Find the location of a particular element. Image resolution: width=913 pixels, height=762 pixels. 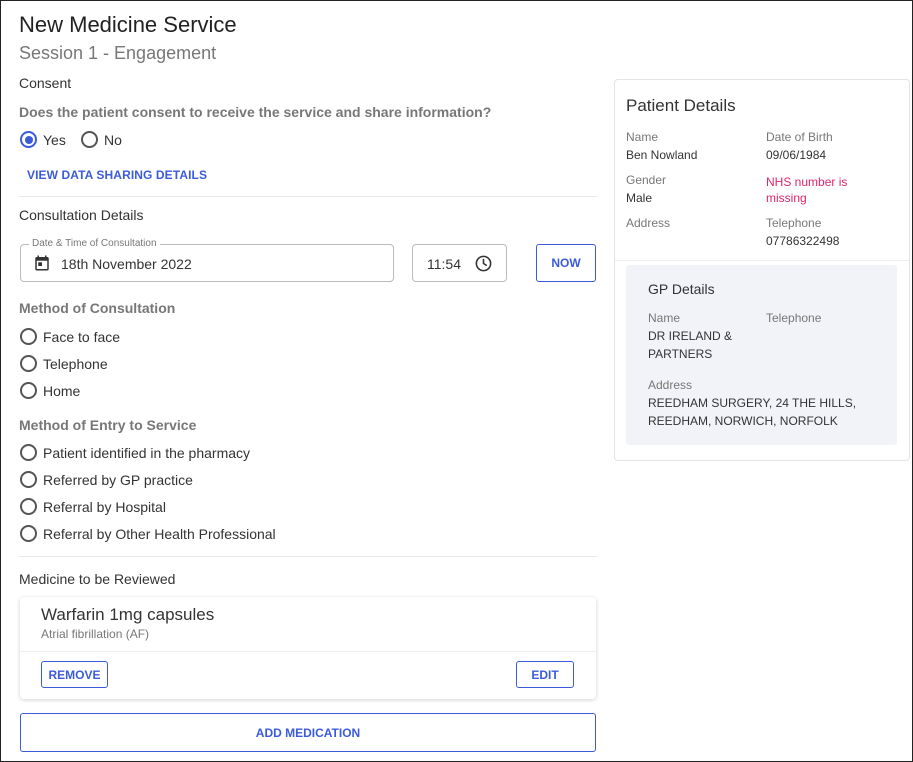

entry-heading: Method of Entry to Service is located at coordinates (108, 425).